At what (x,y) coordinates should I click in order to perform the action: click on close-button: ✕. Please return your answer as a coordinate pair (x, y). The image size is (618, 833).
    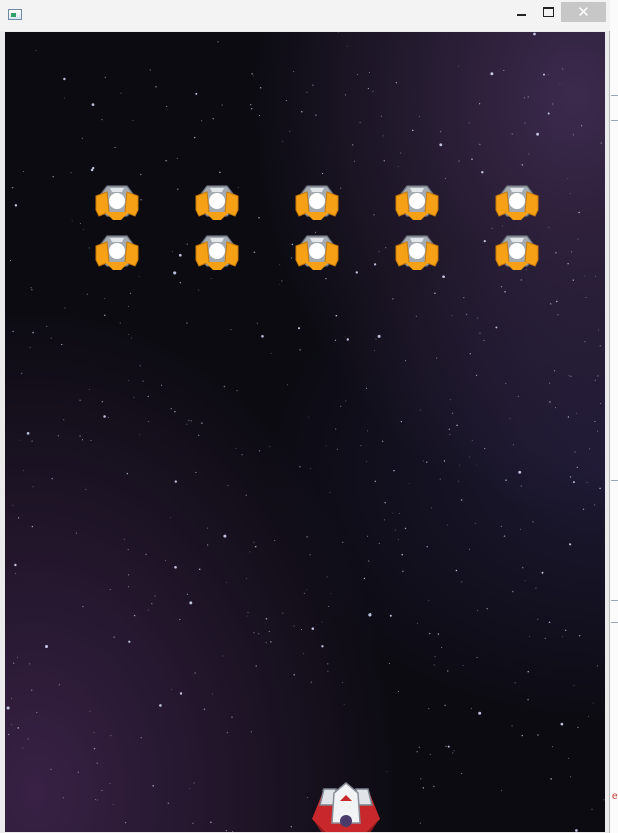
    Looking at the image, I should click on (583, 12).